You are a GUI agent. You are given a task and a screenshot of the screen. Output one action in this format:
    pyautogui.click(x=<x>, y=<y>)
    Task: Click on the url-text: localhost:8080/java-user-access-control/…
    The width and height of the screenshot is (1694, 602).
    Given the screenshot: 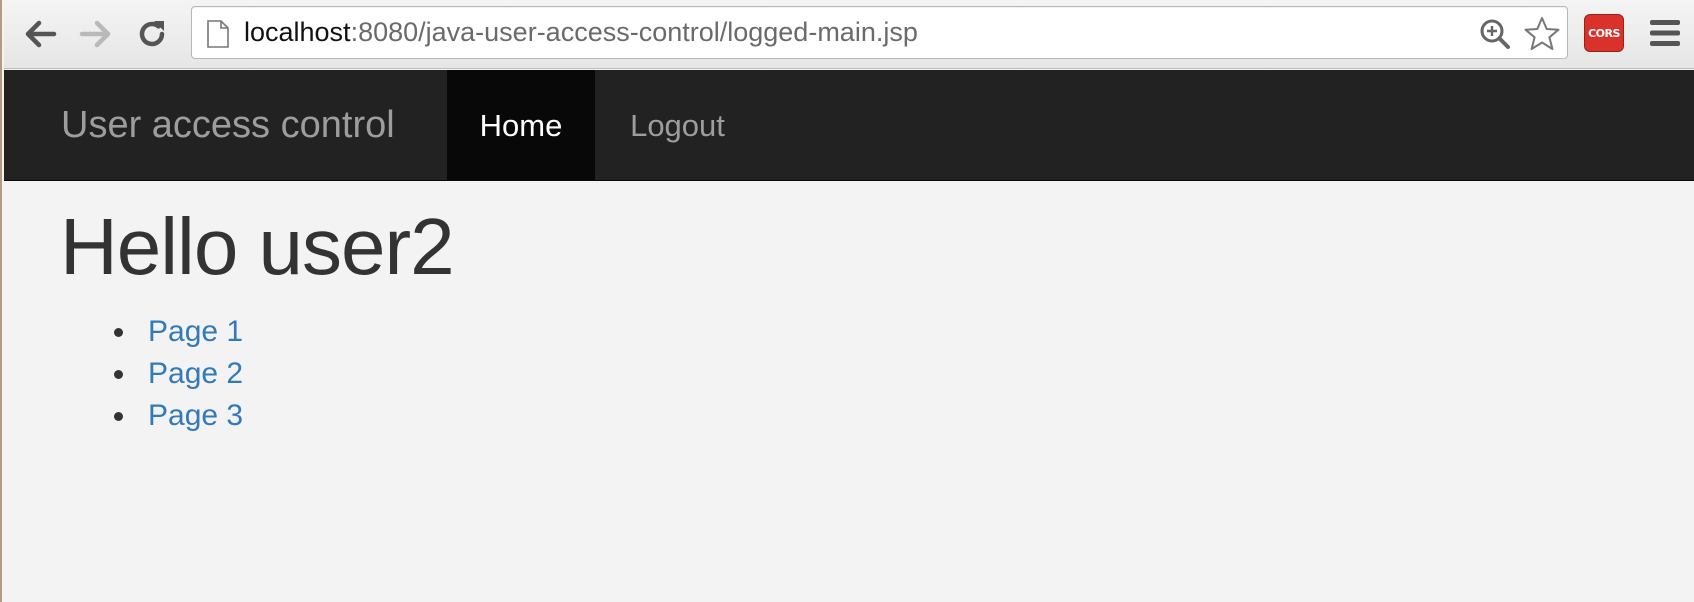 What is the action you would take?
    pyautogui.click(x=581, y=32)
    